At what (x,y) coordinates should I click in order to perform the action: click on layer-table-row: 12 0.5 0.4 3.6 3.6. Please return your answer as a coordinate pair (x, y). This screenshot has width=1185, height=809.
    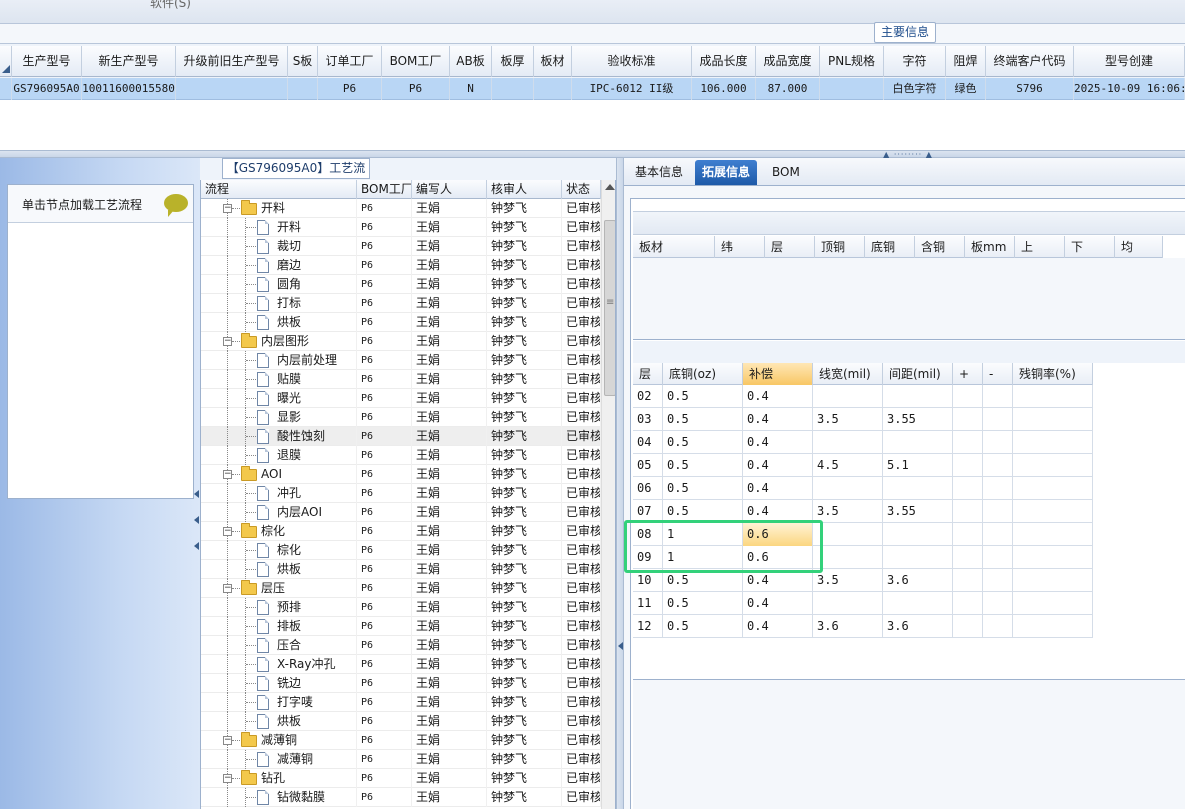
    Looking at the image, I should click on (863, 626).